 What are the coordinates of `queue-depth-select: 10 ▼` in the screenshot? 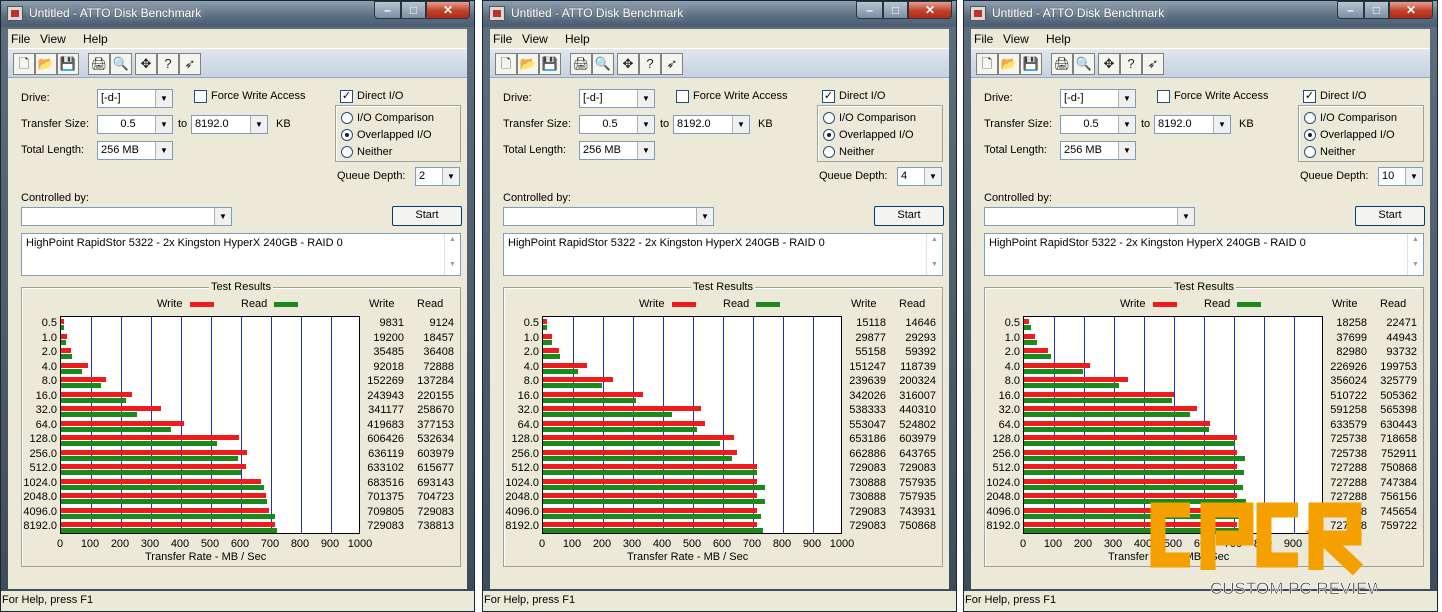 It's located at (1400, 176).